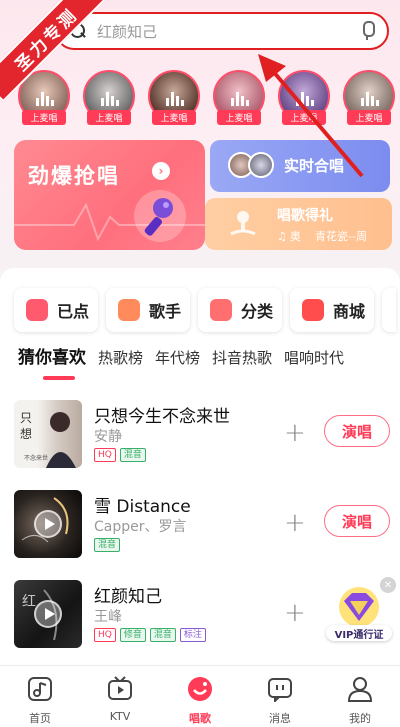 Image resolution: width=400 pixels, height=727 pixels. I want to click on svg-text: 红, so click(29, 602).